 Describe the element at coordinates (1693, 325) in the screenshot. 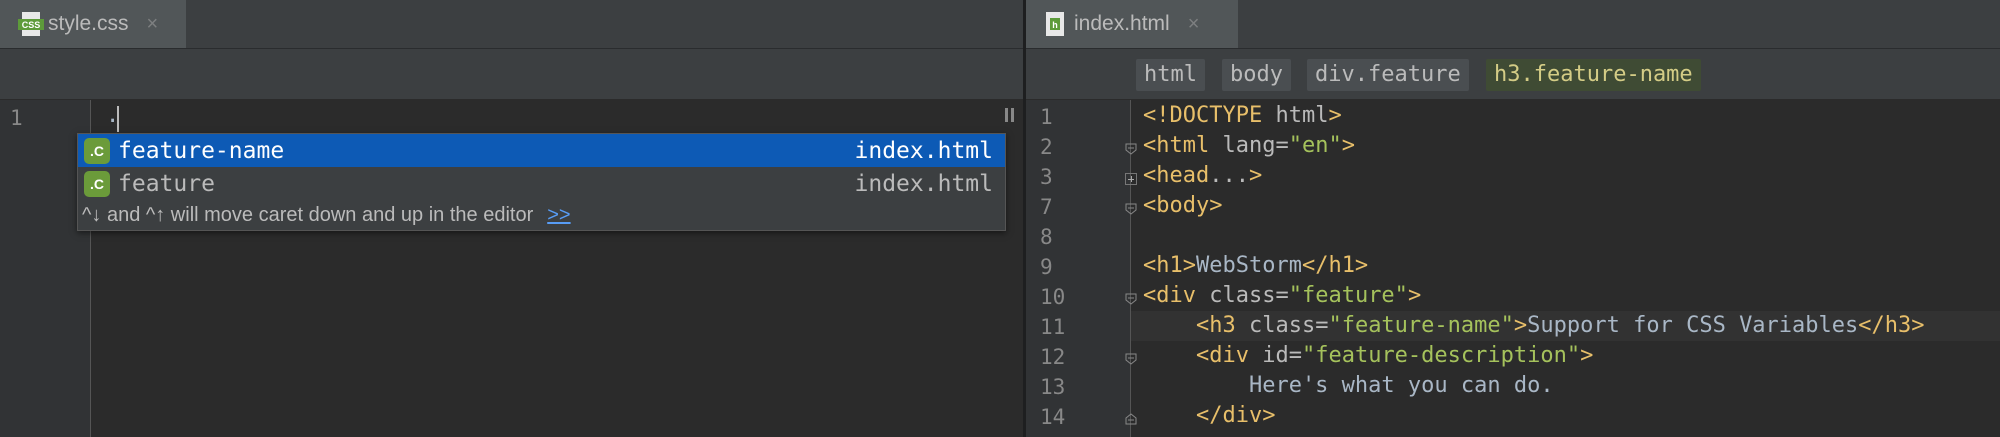

I see `text-token: Support for CSS Variables` at that location.